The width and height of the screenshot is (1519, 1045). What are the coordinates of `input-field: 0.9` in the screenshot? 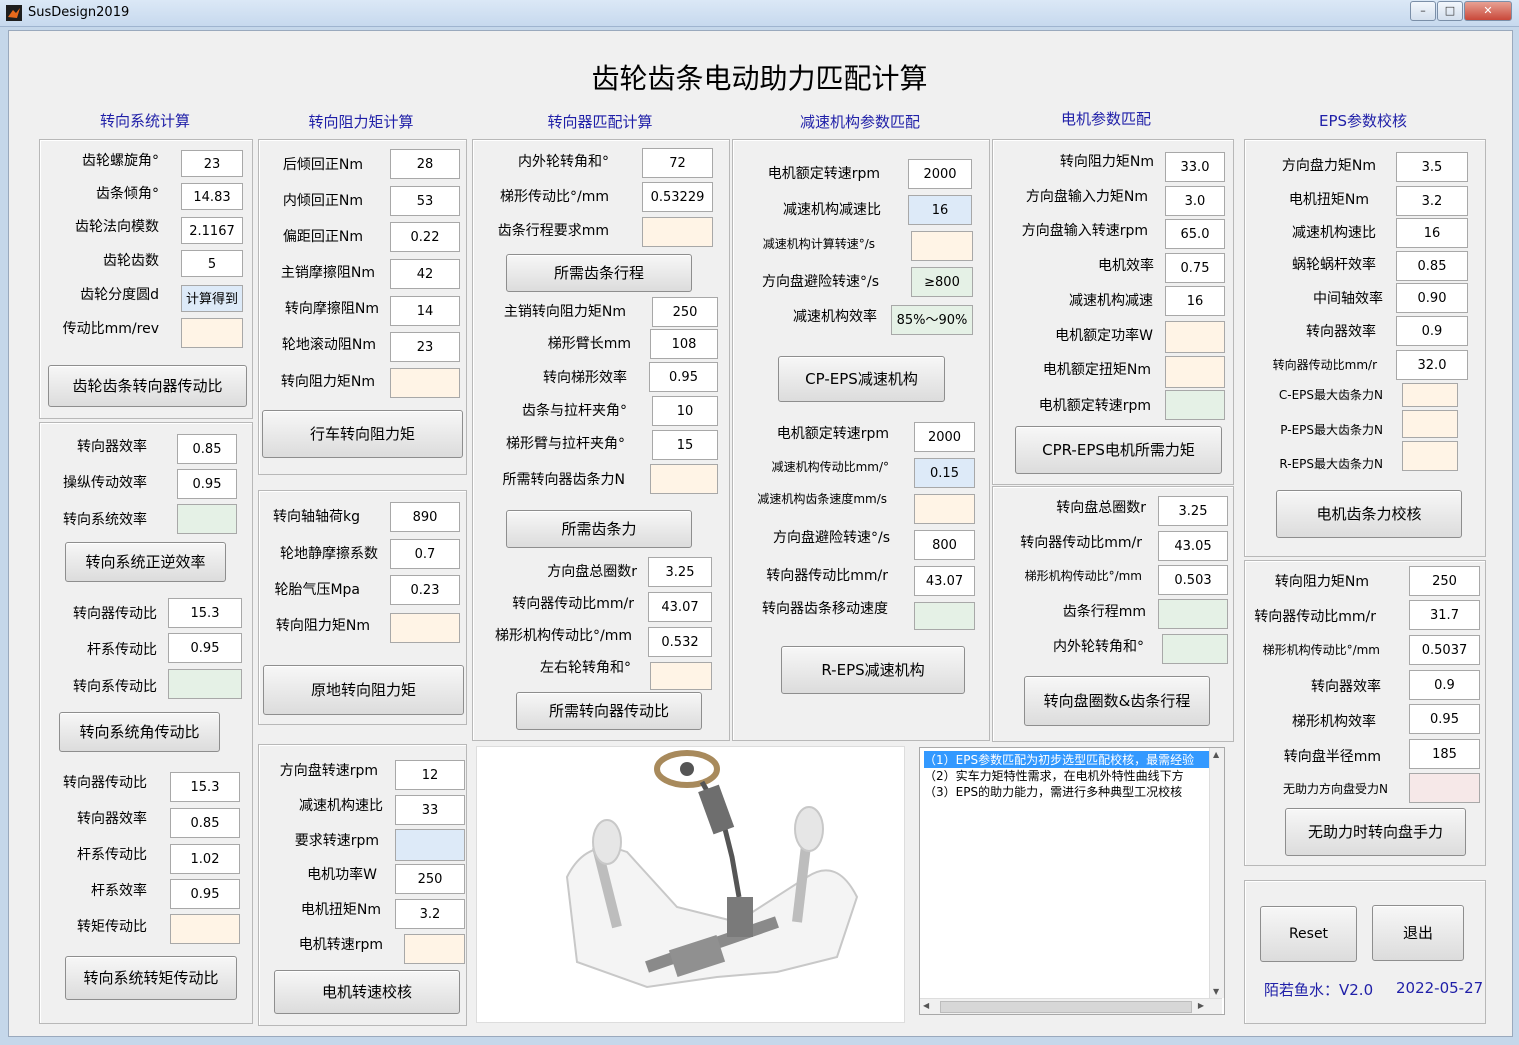 It's located at (1432, 331).